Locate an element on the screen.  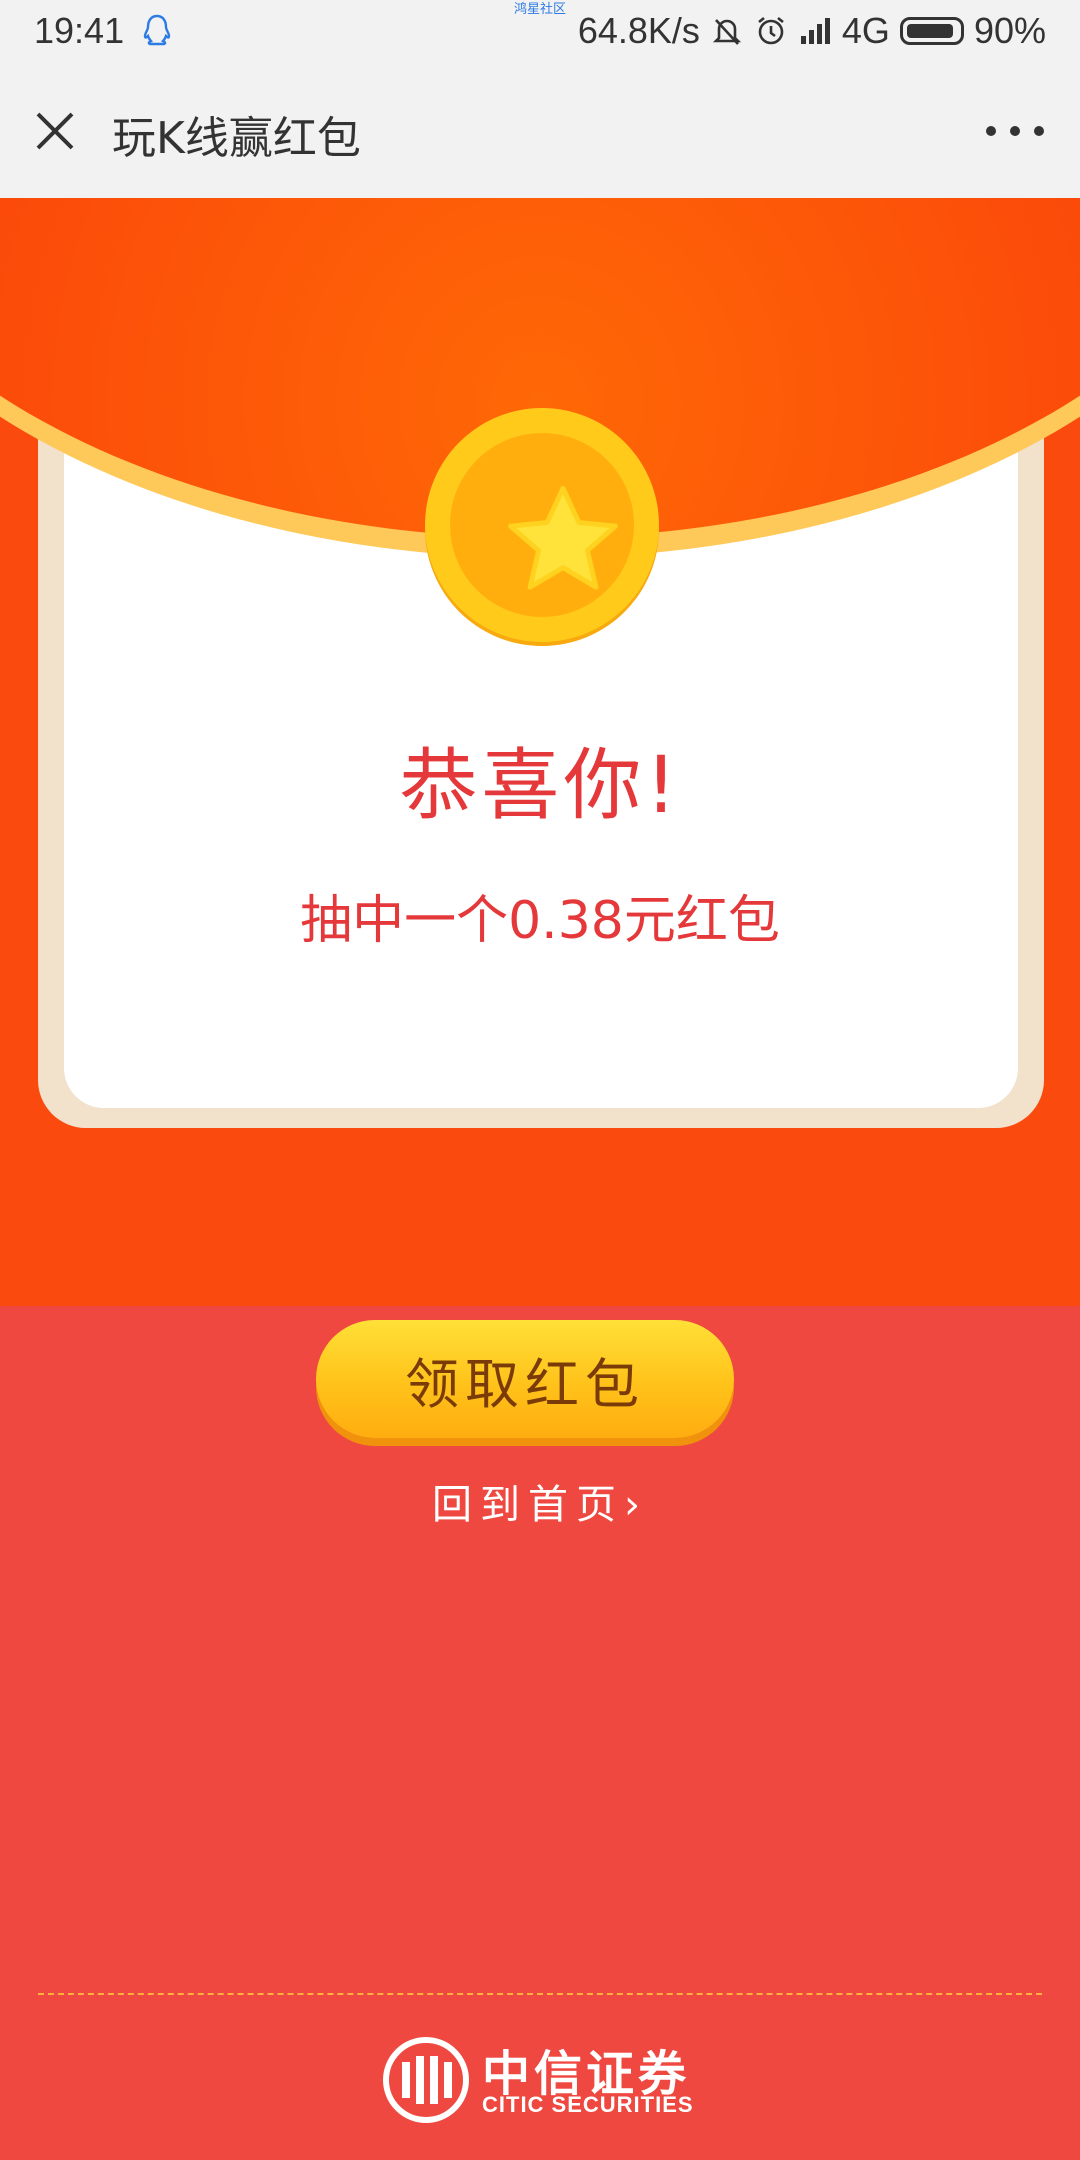
citic-logo-icon is located at coordinates (426, 2080).